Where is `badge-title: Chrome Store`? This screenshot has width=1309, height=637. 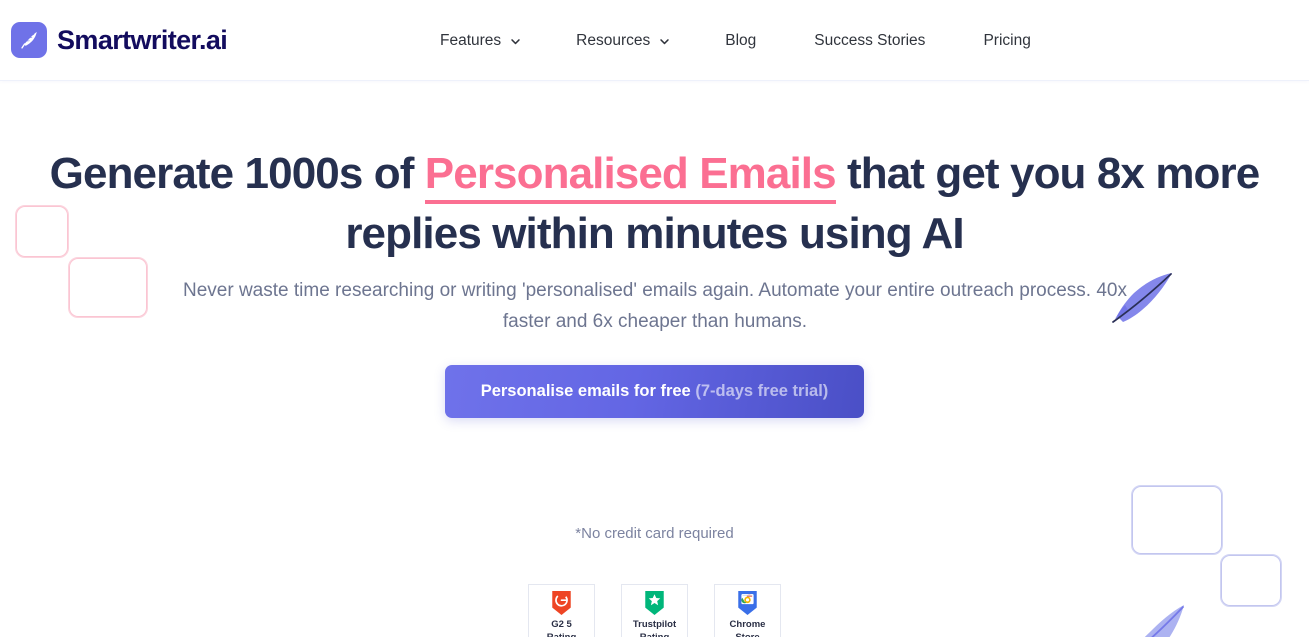 badge-title: Chrome Store is located at coordinates (747, 628).